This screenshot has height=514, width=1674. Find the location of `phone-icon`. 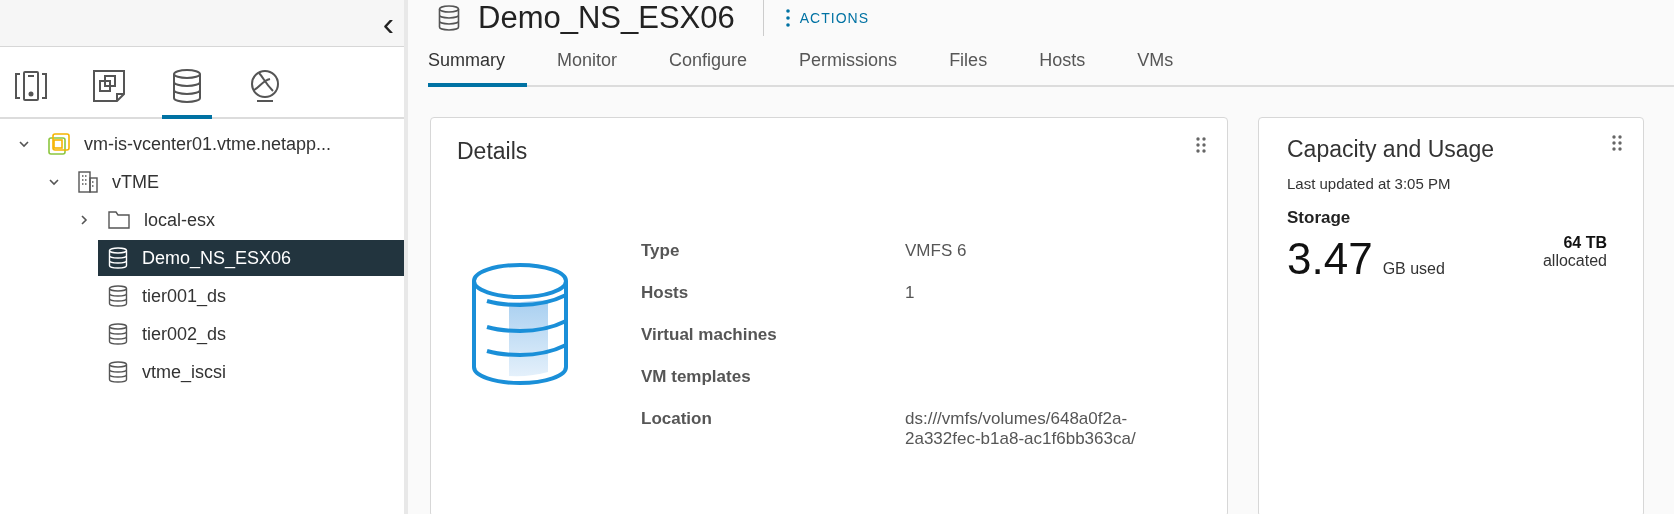

phone-icon is located at coordinates (31, 86).